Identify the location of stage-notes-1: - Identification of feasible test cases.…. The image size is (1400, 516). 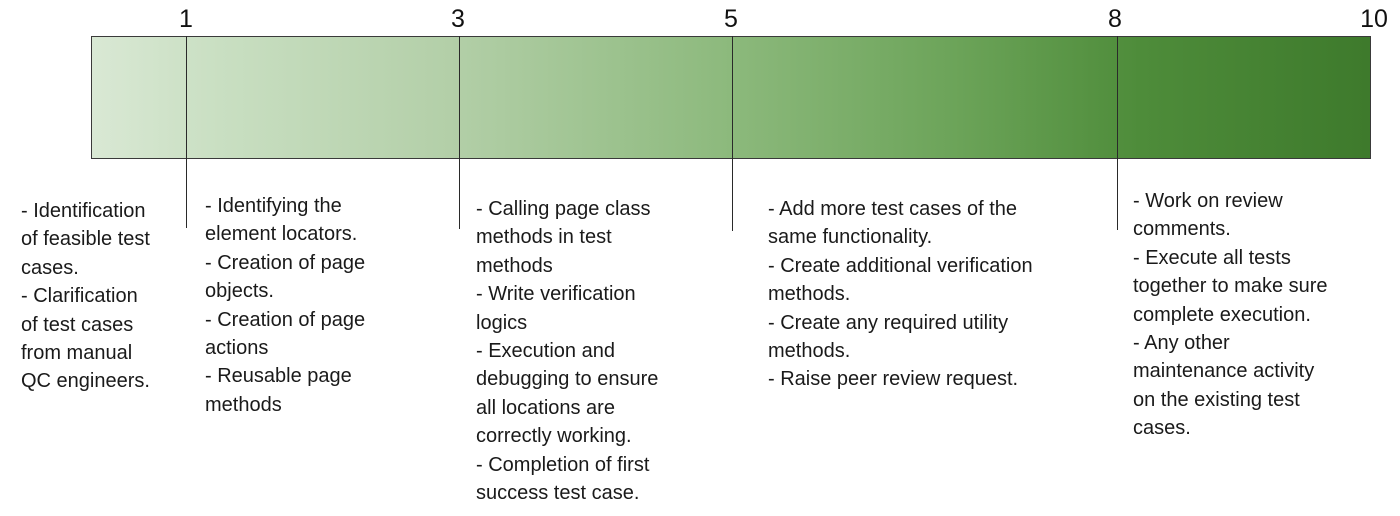
(85, 296).